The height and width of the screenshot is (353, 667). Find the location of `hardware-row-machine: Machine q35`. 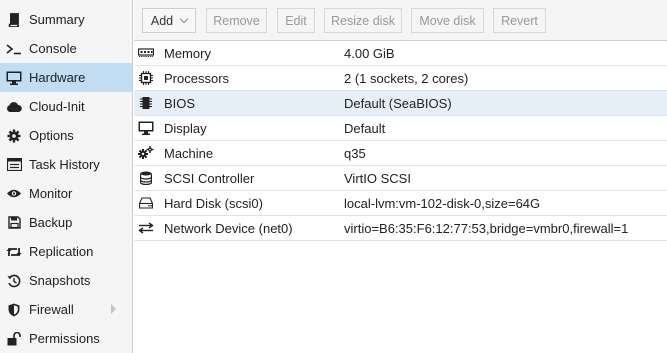

hardware-row-machine: Machine q35 is located at coordinates (400, 153).